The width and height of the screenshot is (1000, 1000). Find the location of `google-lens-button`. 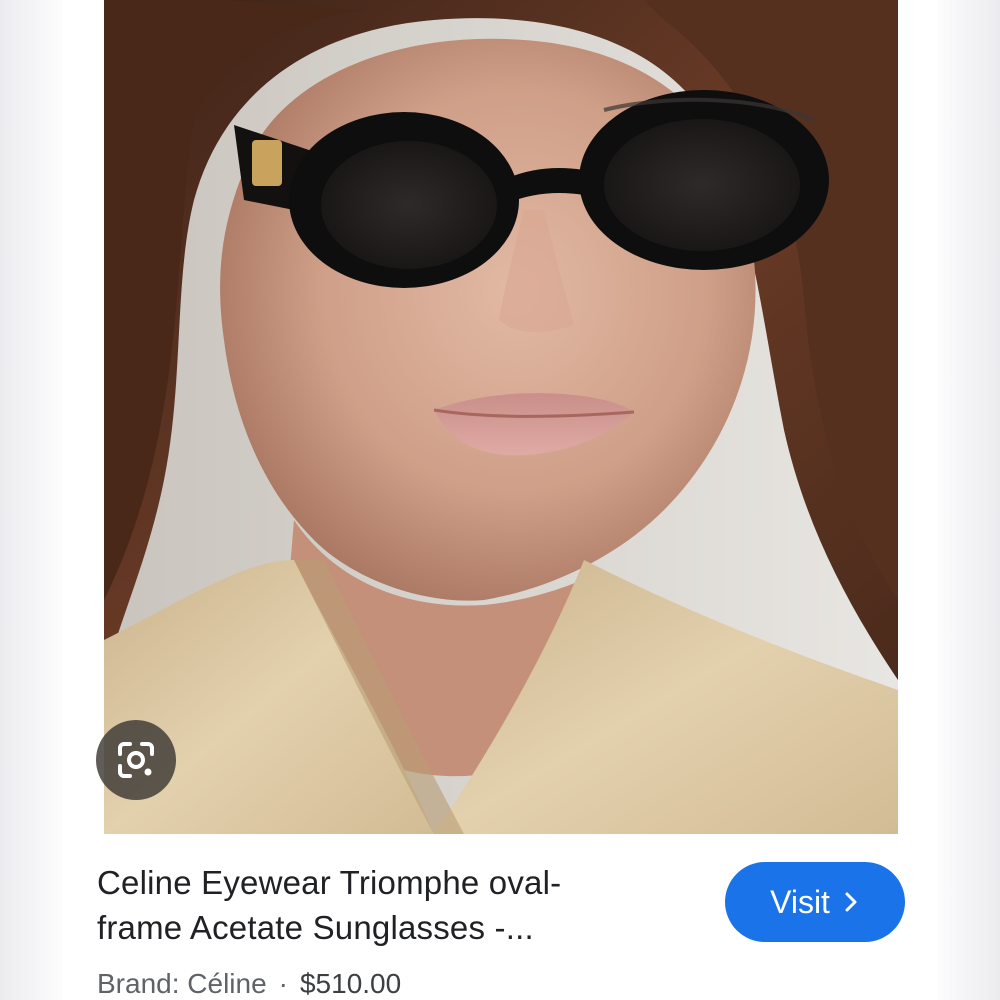

google-lens-button is located at coordinates (136, 760).